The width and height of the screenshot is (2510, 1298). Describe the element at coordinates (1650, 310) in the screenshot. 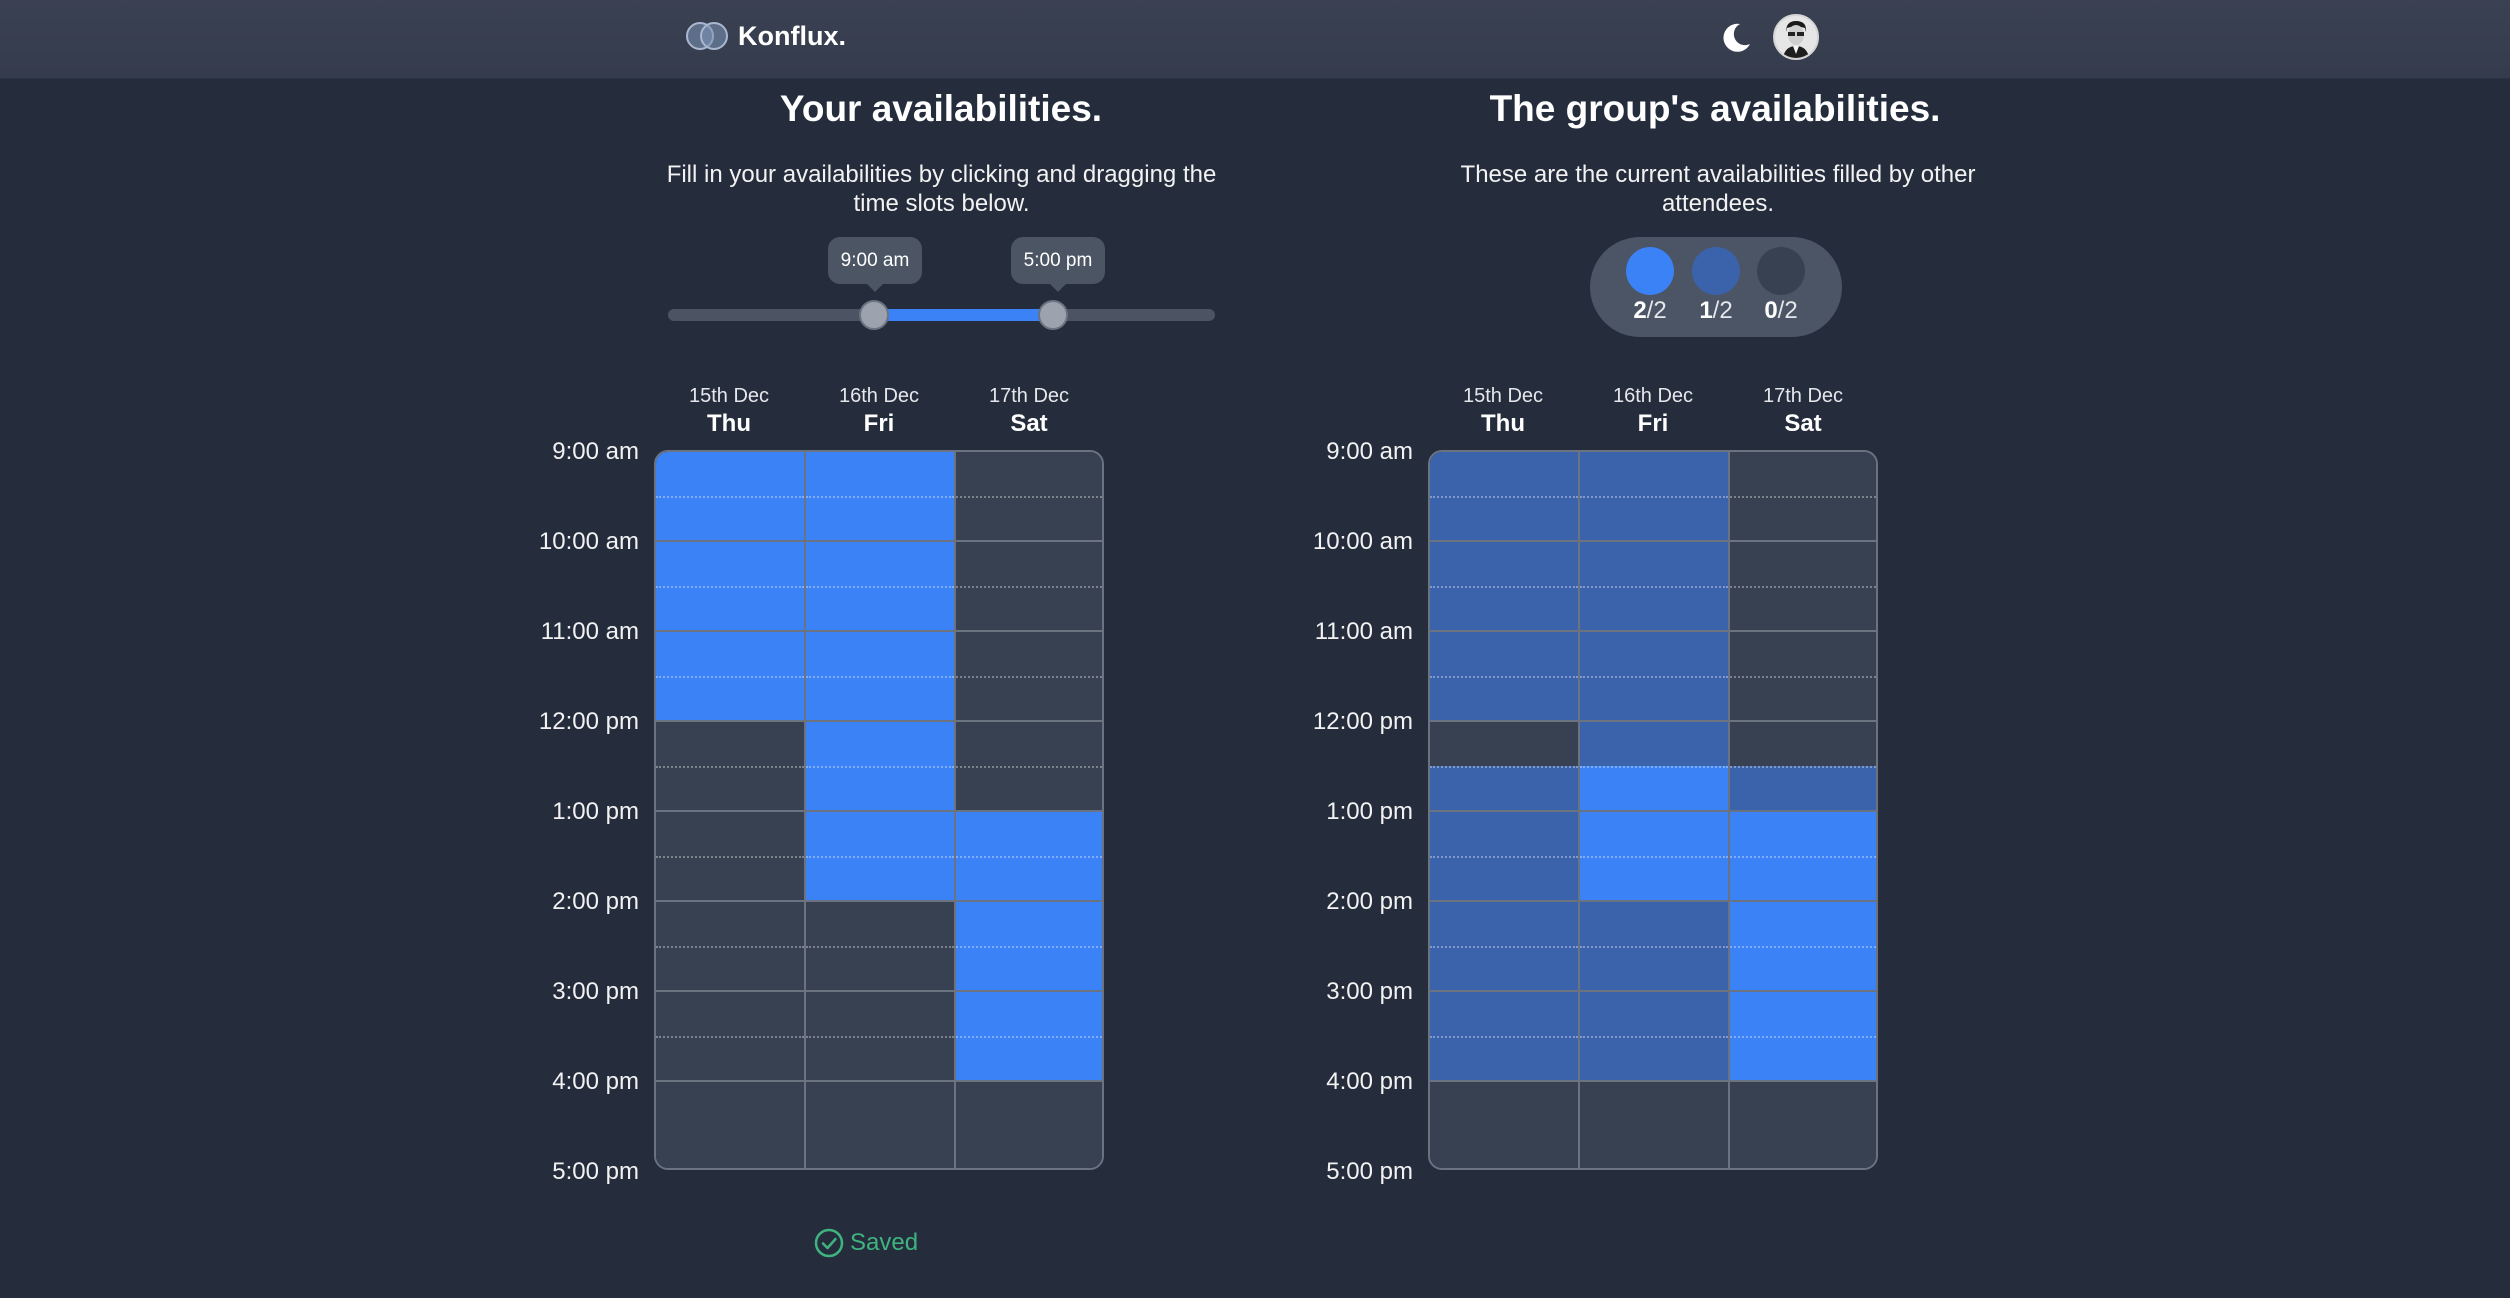

I see `legend-label: 2/2` at that location.